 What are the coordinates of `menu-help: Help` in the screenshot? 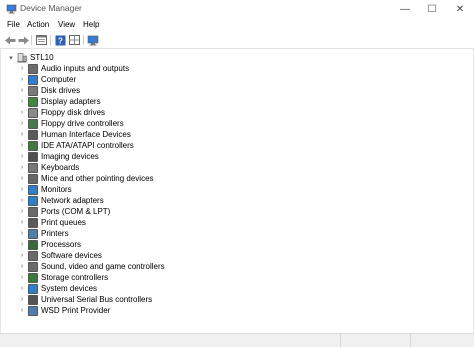 It's located at (91, 24).